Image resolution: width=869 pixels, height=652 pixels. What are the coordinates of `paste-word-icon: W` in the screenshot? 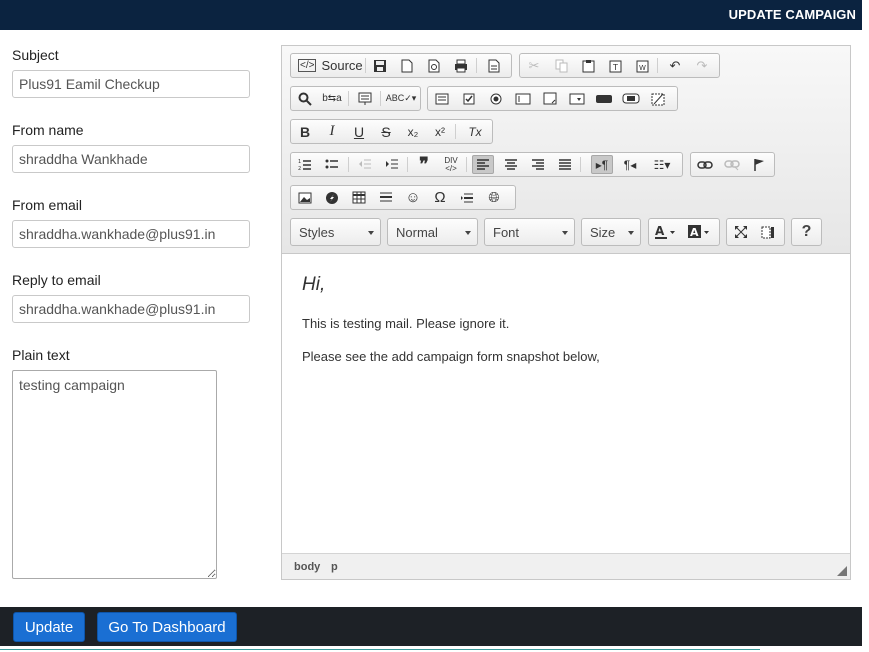 It's located at (642, 65).